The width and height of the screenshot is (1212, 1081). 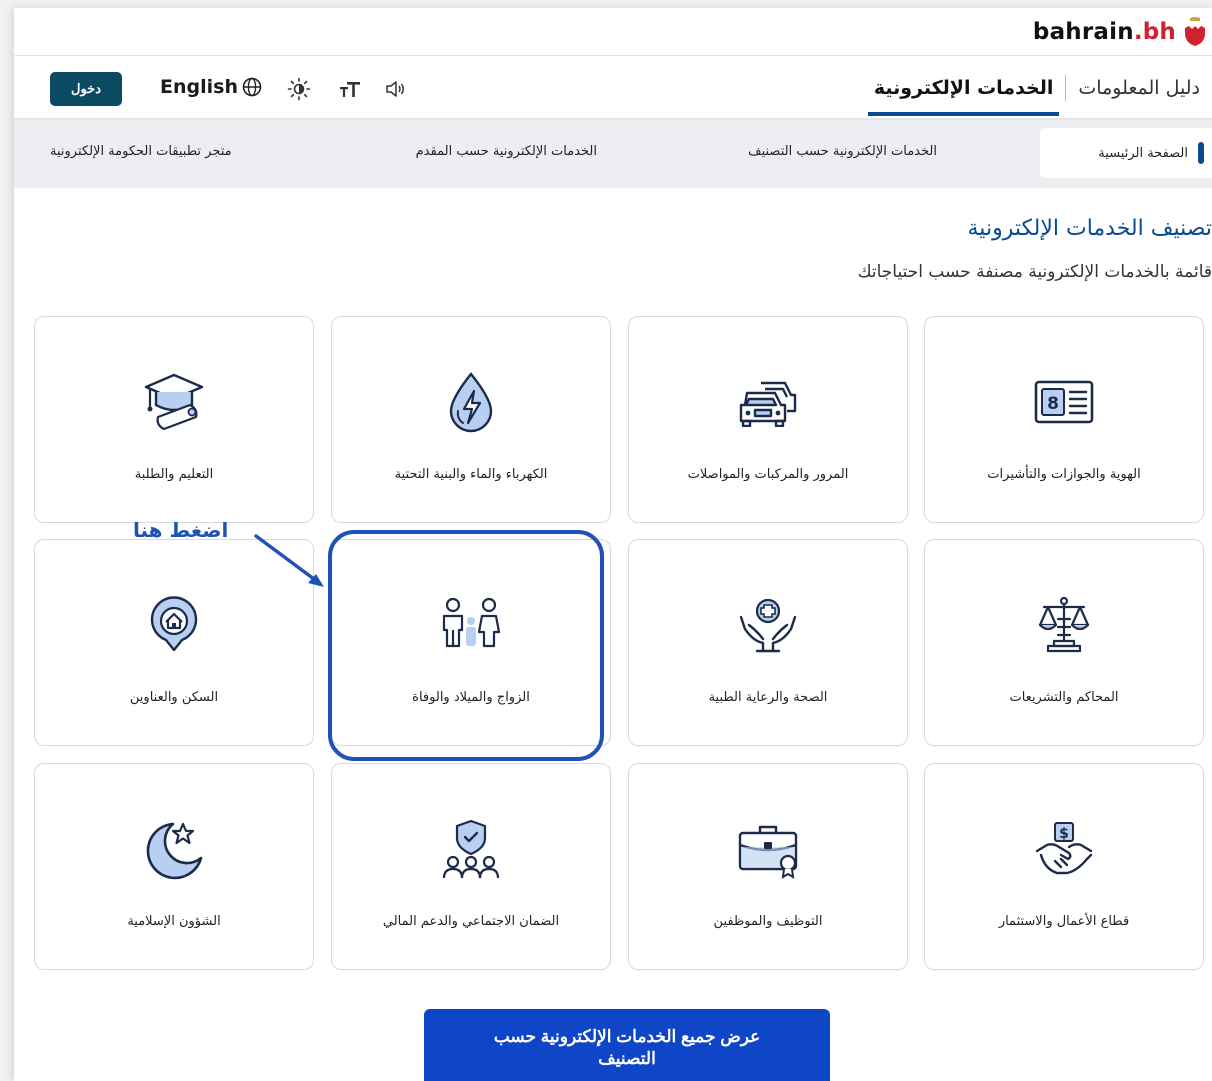 What do you see at coordinates (299, 89) in the screenshot?
I see `brightness-icon` at bounding box center [299, 89].